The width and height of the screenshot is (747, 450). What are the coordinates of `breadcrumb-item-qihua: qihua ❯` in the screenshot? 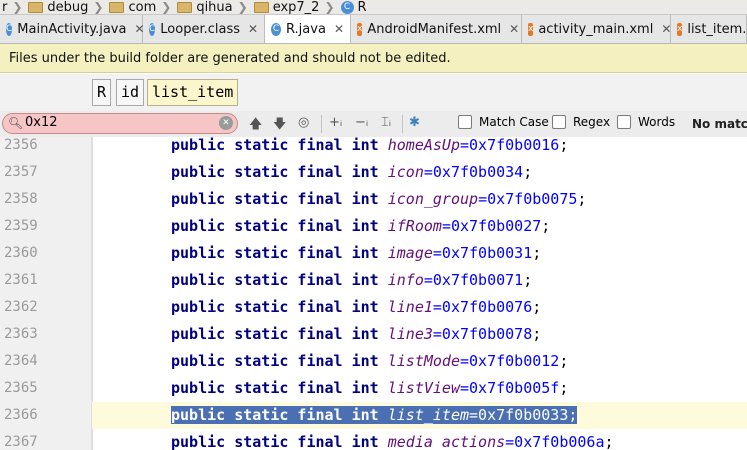 It's located at (209, 7).